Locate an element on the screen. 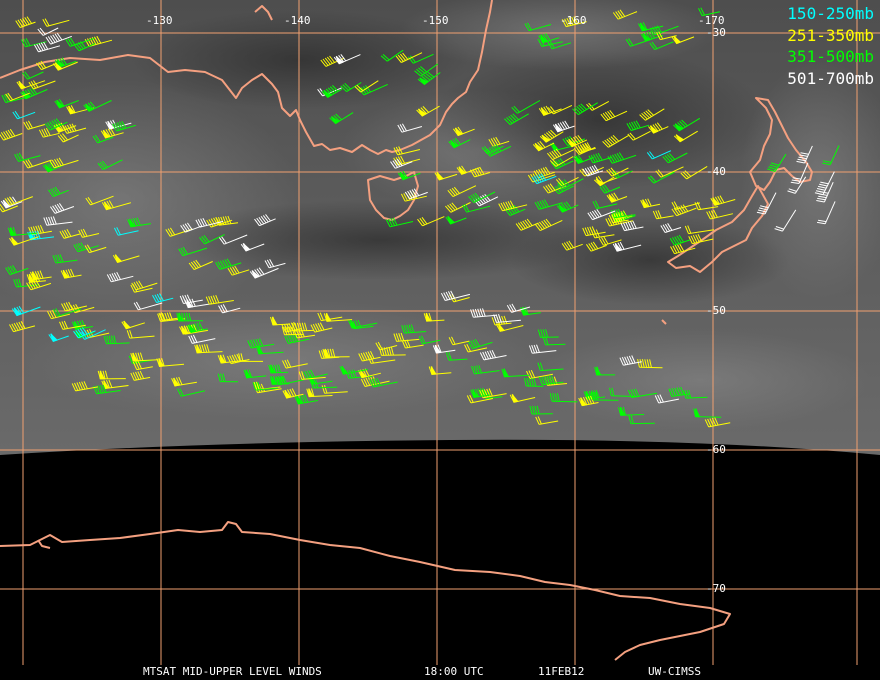  legend-entry-251-350: 251-350mb is located at coordinates (830, 35).